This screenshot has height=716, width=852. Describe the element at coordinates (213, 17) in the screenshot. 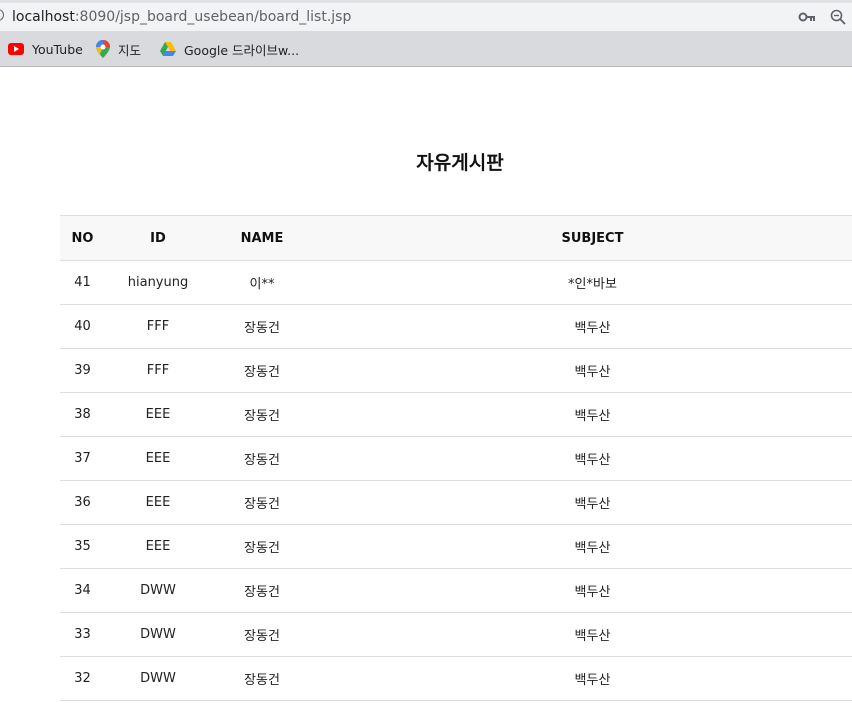

I see `url-path: :8090/jsp_board_usebean/board_list.jsp` at that location.